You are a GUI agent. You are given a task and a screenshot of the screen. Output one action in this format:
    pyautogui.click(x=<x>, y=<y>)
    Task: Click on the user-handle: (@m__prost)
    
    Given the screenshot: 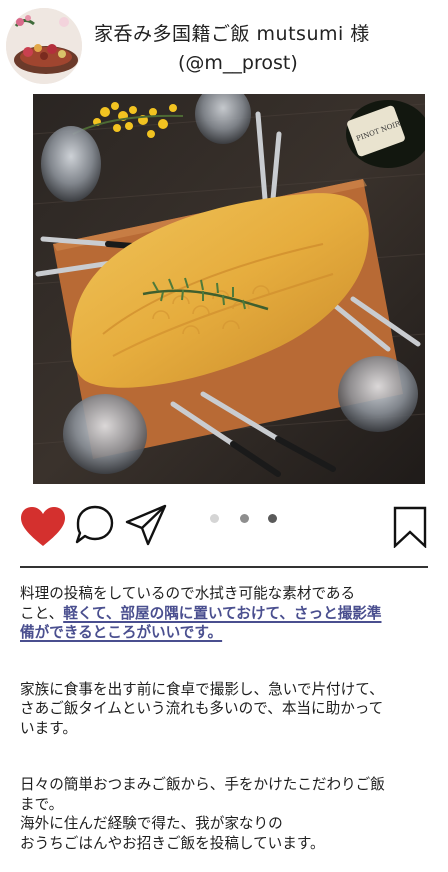 What is the action you would take?
    pyautogui.click(x=238, y=63)
    